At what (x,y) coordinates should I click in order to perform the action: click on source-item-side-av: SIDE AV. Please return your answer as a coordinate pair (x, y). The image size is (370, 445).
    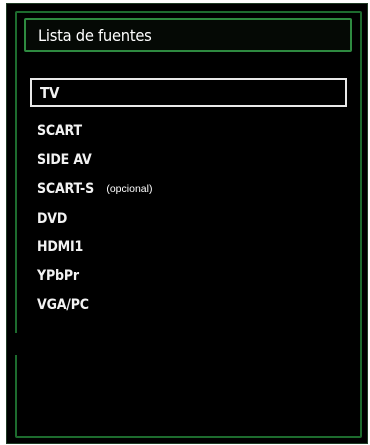
    Looking at the image, I should click on (67, 160).